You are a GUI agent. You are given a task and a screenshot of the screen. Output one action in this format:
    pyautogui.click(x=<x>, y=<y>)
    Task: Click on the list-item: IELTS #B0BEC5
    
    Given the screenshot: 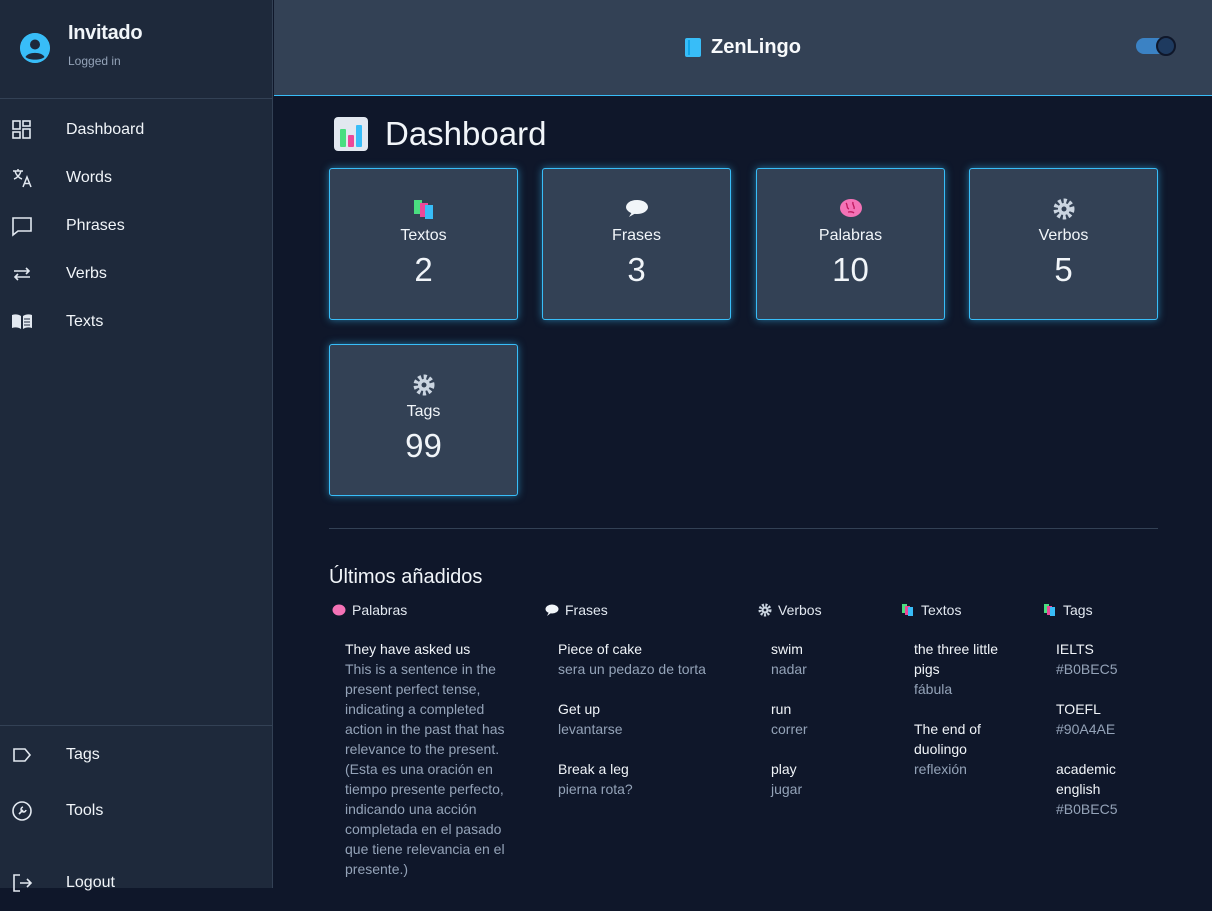 What is the action you would take?
    pyautogui.click(x=1104, y=659)
    